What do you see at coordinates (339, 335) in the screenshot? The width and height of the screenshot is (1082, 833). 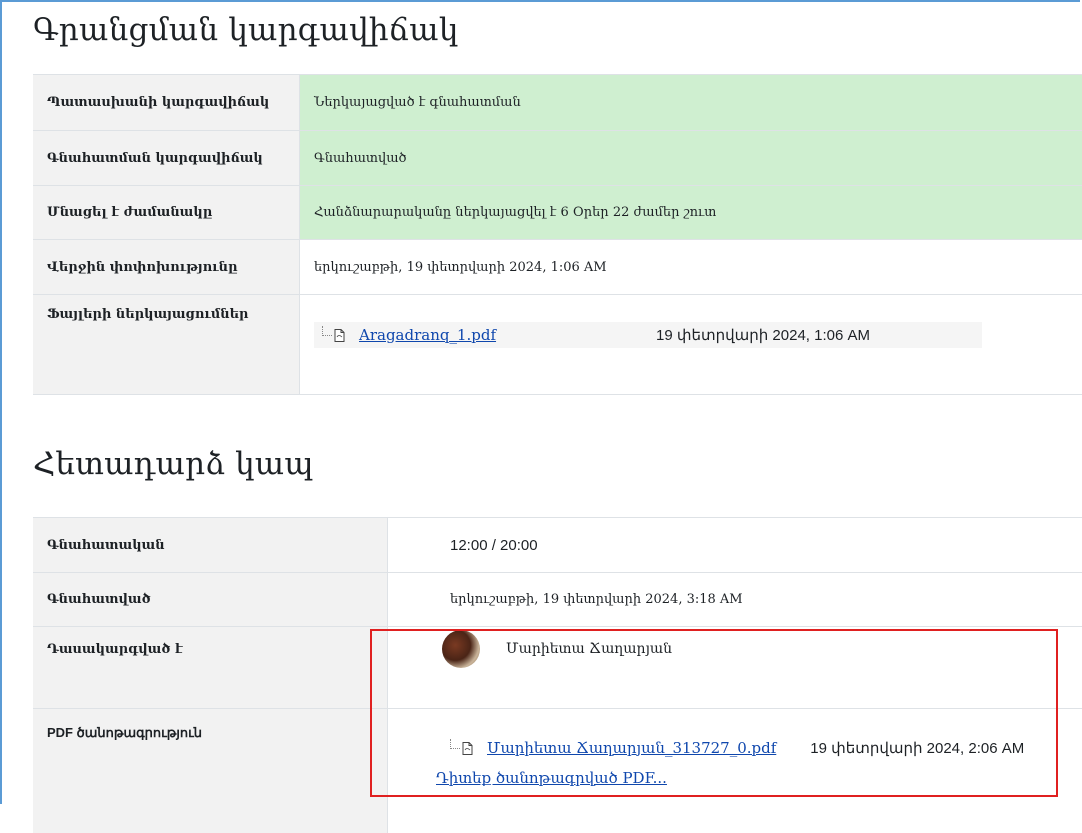 I see `file-pdf-icon` at bounding box center [339, 335].